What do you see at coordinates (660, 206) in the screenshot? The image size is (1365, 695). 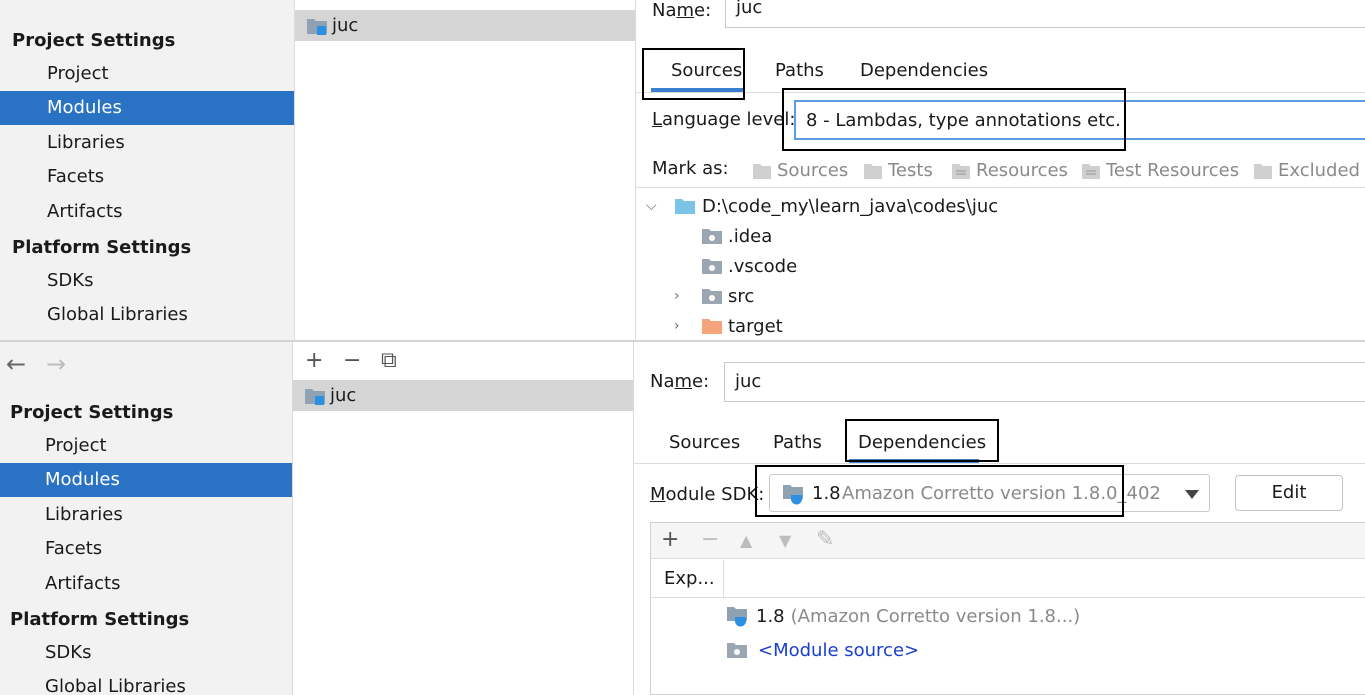 I see `chevron-down-icon: ⌵` at bounding box center [660, 206].